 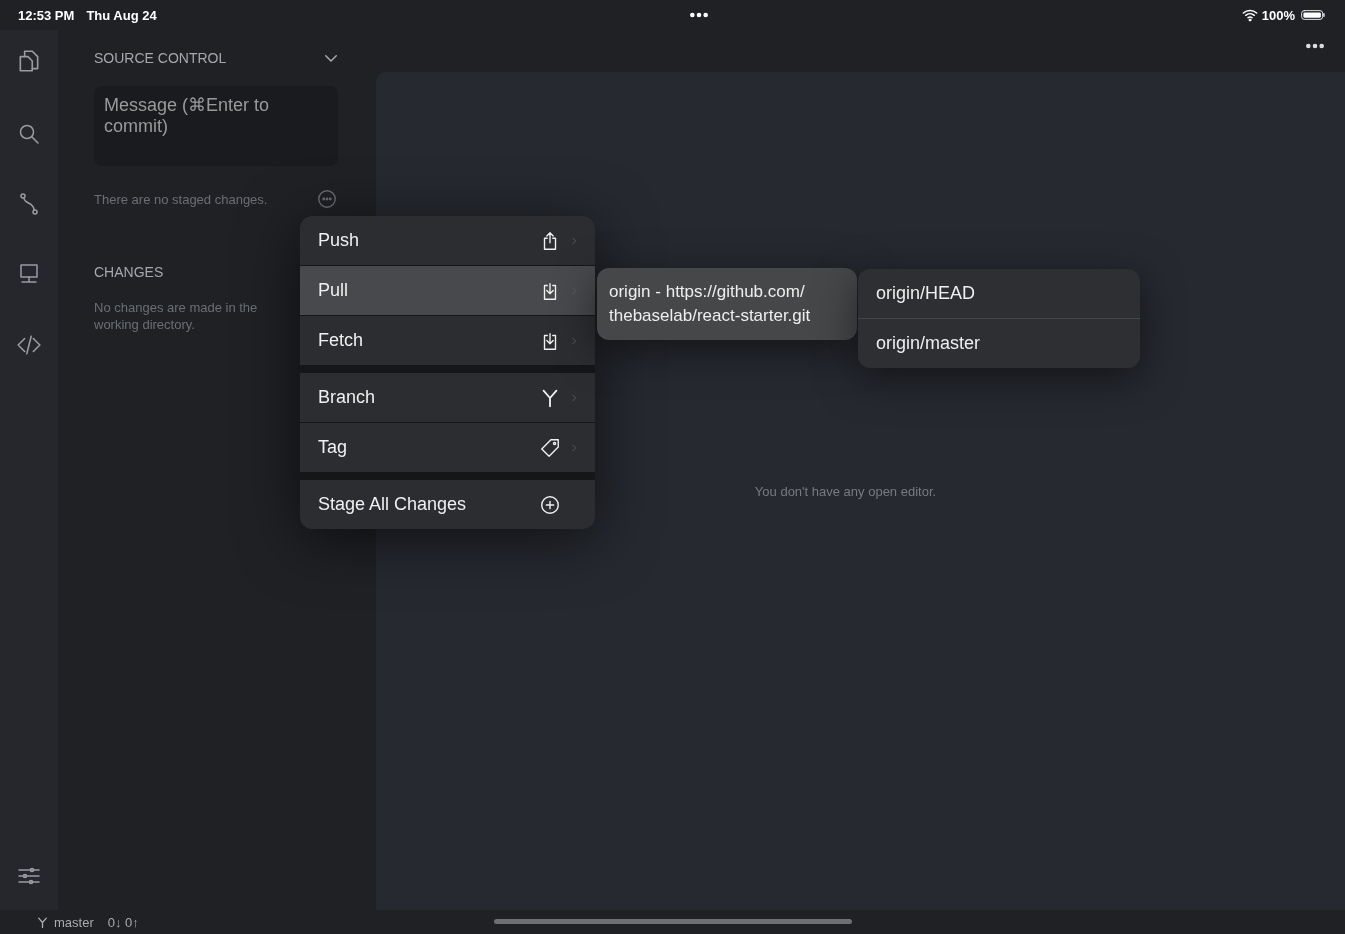 What do you see at coordinates (550, 504) in the screenshot?
I see `plus-circle-icon` at bounding box center [550, 504].